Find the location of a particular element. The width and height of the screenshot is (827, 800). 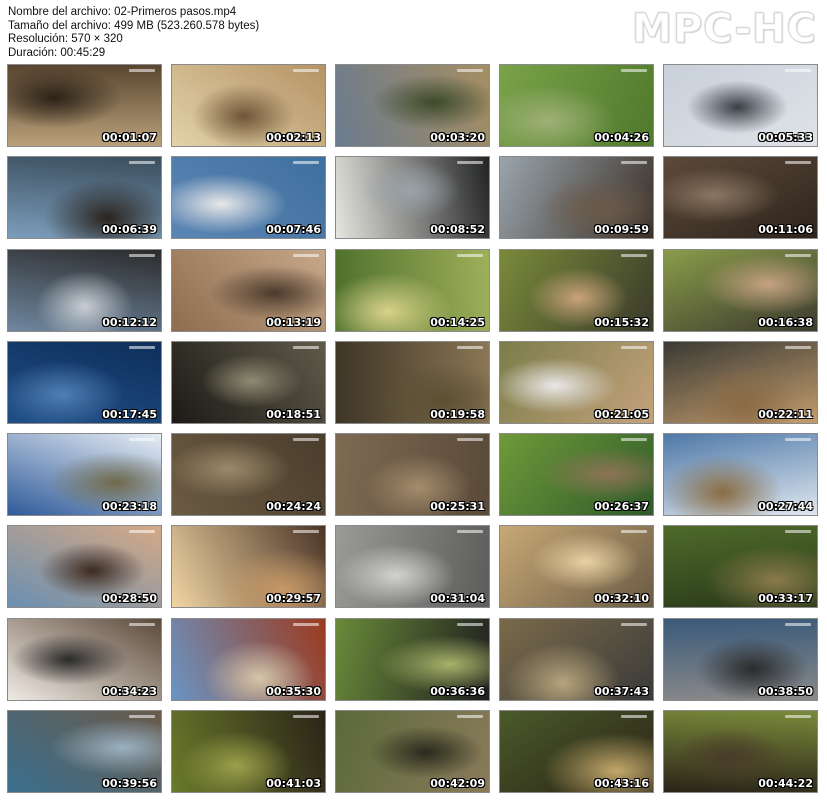

timestamp-label: 00:39:56 is located at coordinates (129, 784).